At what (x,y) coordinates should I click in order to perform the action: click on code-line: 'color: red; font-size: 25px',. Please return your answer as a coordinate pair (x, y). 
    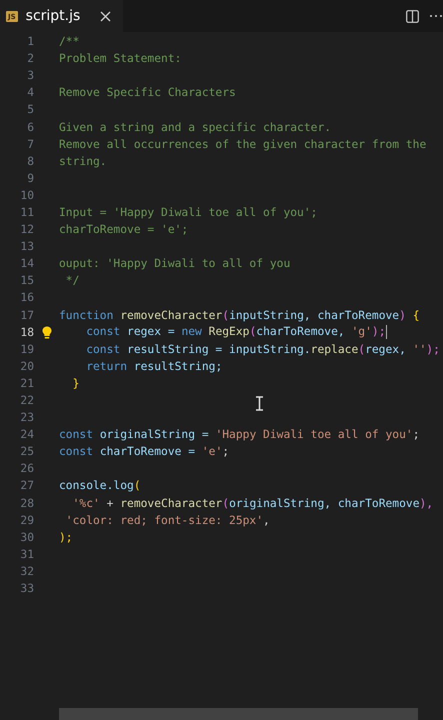
    Looking at the image, I should click on (167, 520).